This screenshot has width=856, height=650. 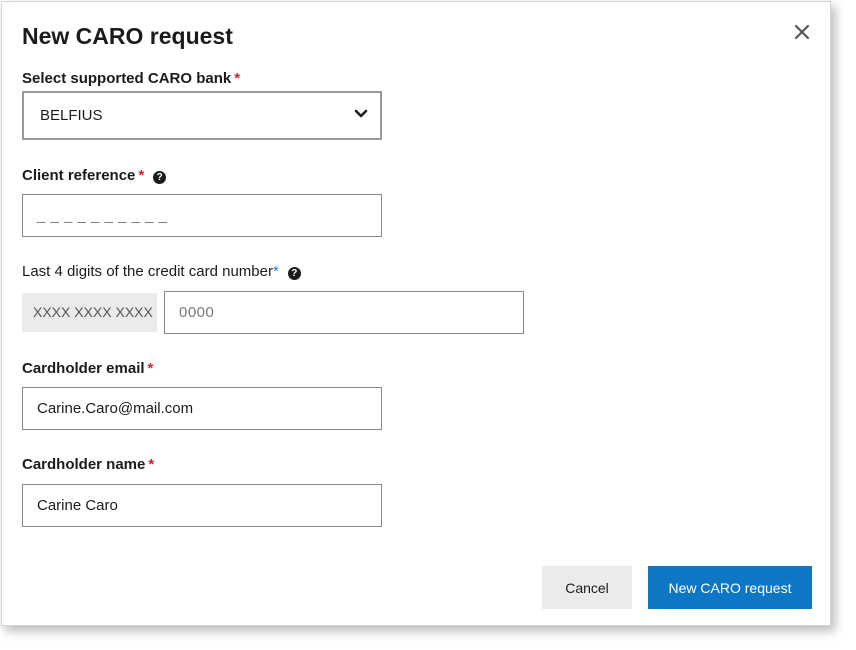 What do you see at coordinates (77, 505) in the screenshot?
I see `cardholder-name-value: Carine Caro` at bounding box center [77, 505].